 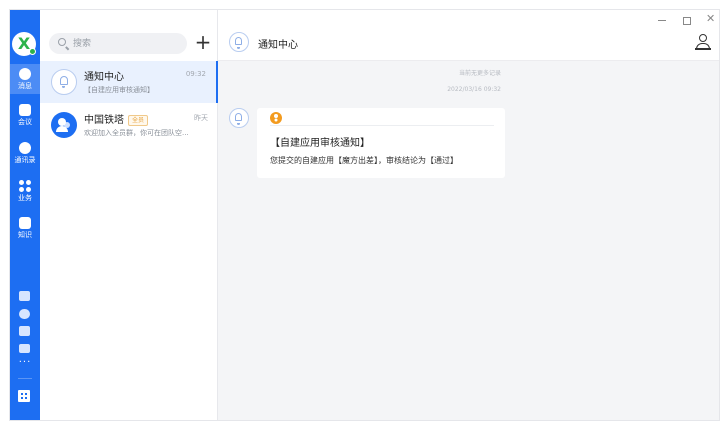 What do you see at coordinates (104, 77) in the screenshot?
I see `conversation-name: 通知中心` at bounding box center [104, 77].